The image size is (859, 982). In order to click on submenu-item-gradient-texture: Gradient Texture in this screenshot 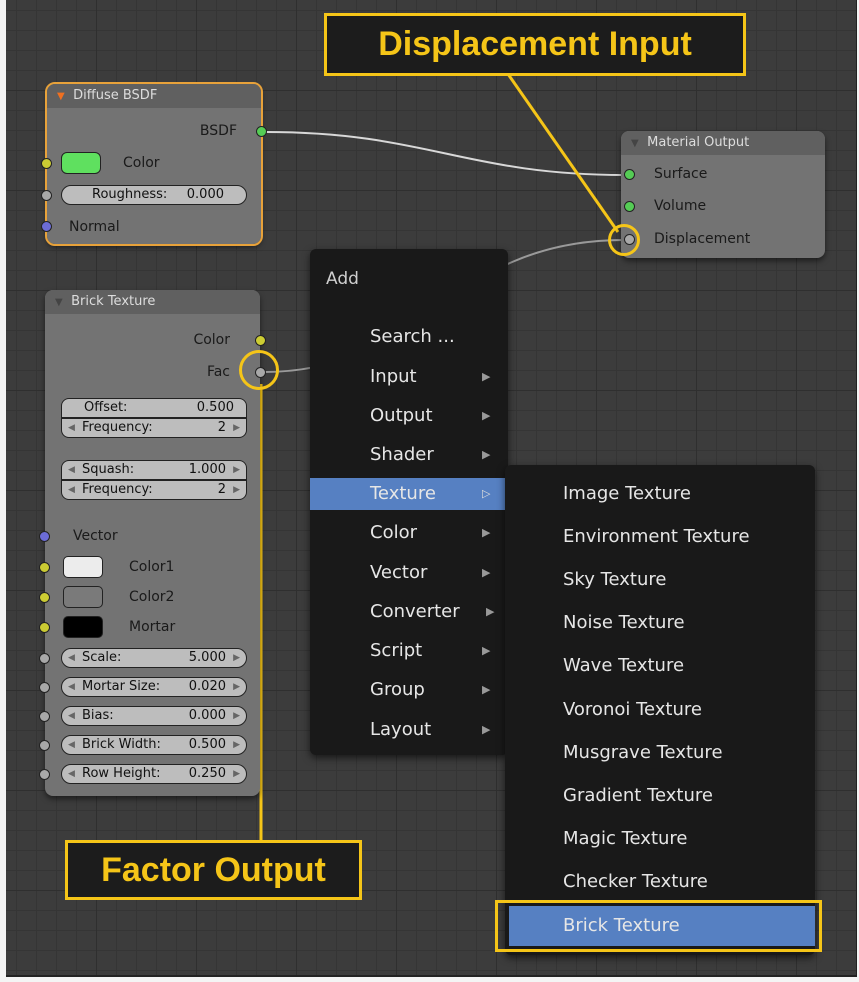, I will do `click(660, 796)`.